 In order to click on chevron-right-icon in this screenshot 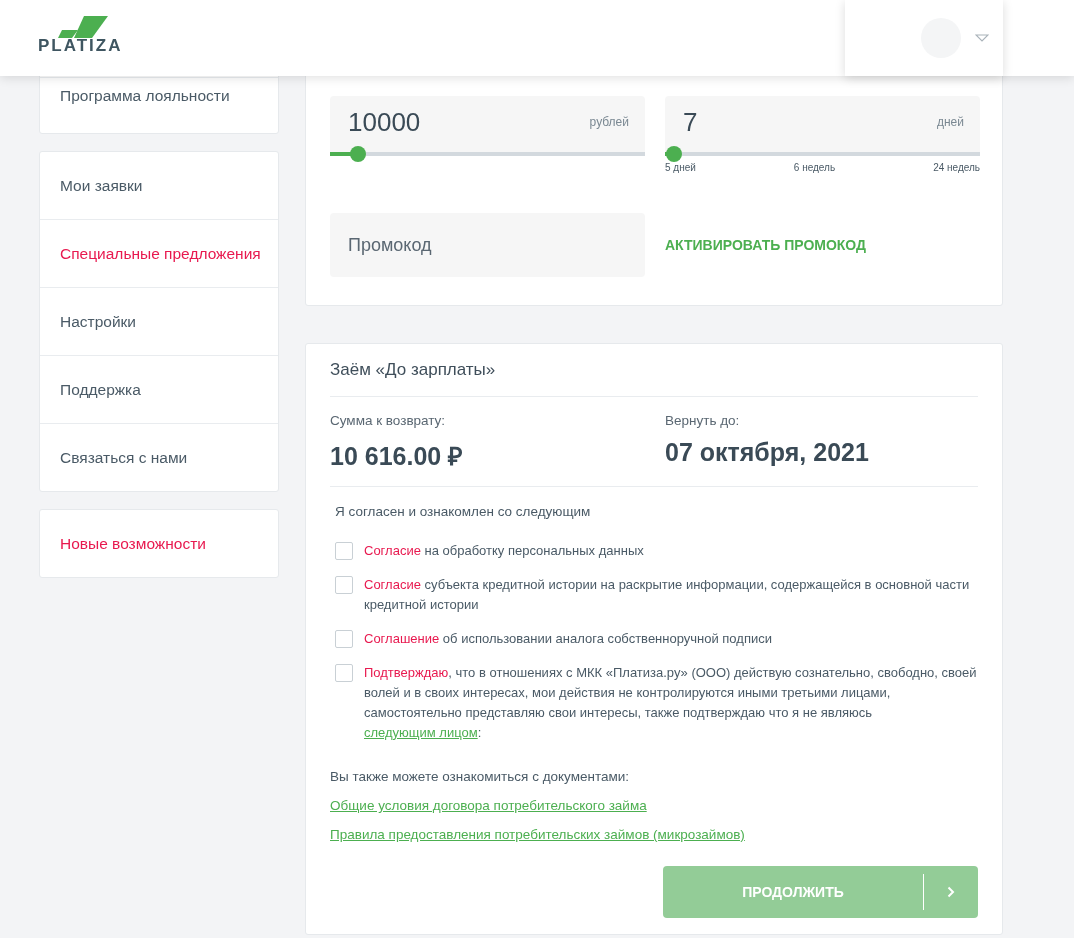, I will do `click(951, 892)`.